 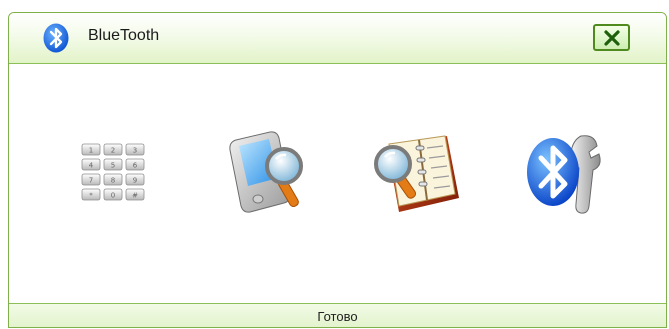 What do you see at coordinates (135, 181) in the screenshot?
I see `svg-text: 9` at bounding box center [135, 181].